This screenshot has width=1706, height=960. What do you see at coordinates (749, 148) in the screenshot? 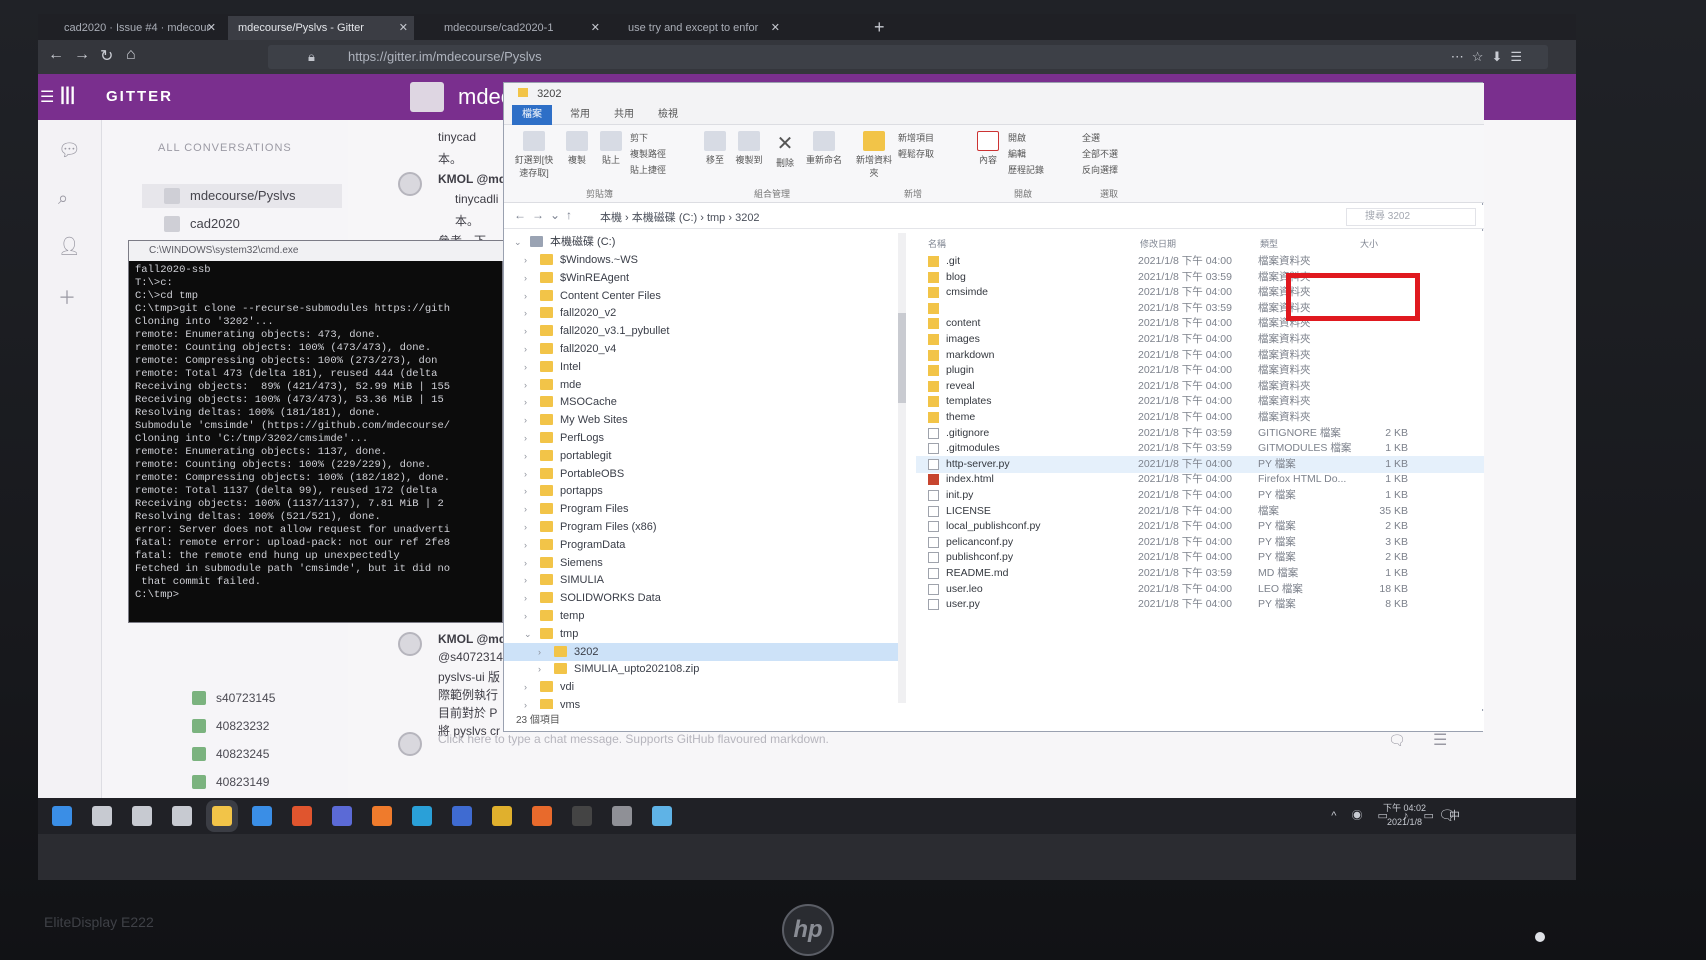
I see `copy-to-button: 複製到` at bounding box center [749, 148].